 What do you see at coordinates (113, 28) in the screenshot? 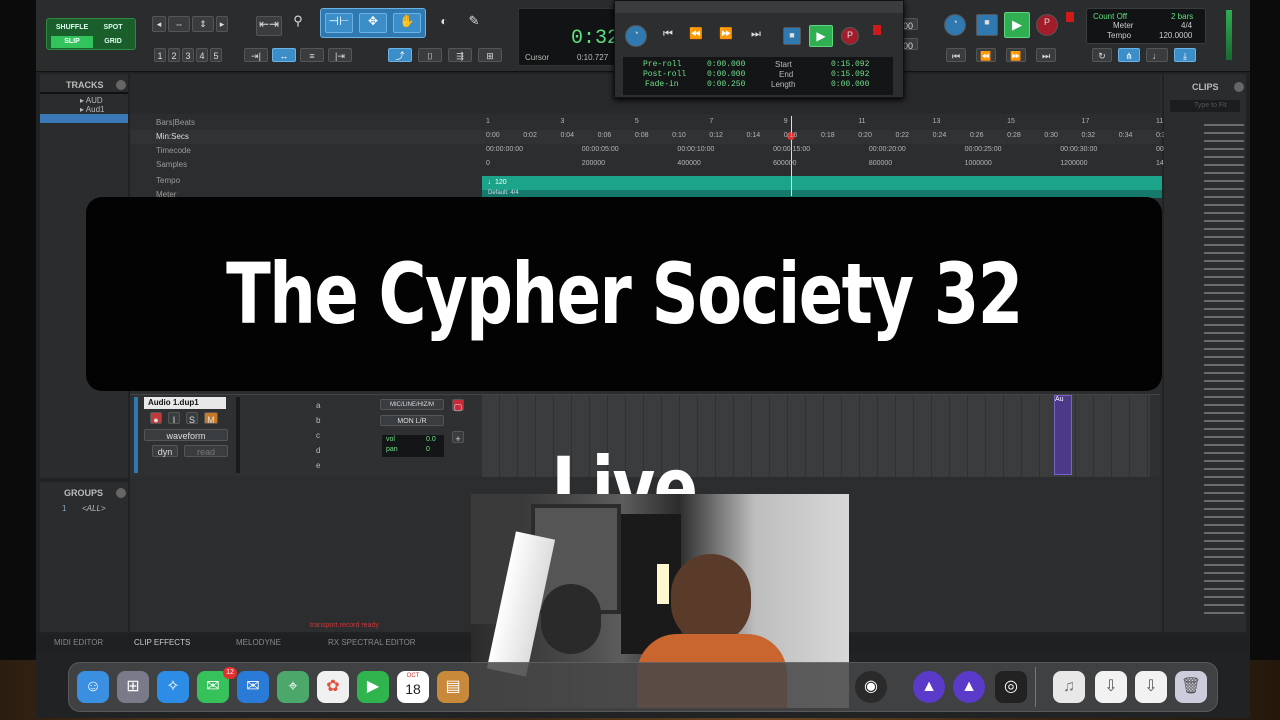
I see `spot-mode: SPOT` at bounding box center [113, 28].